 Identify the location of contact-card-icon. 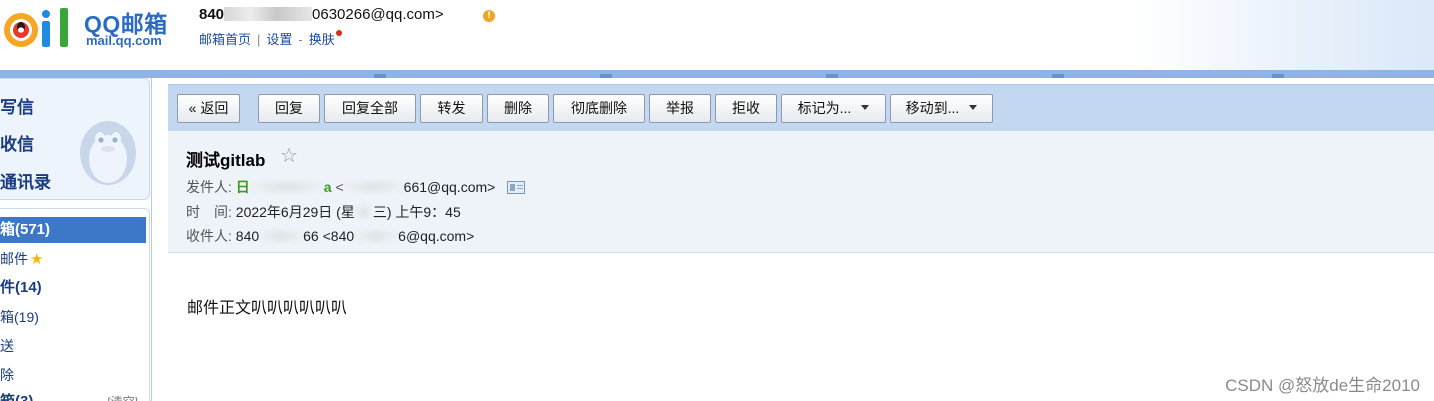
(516, 187).